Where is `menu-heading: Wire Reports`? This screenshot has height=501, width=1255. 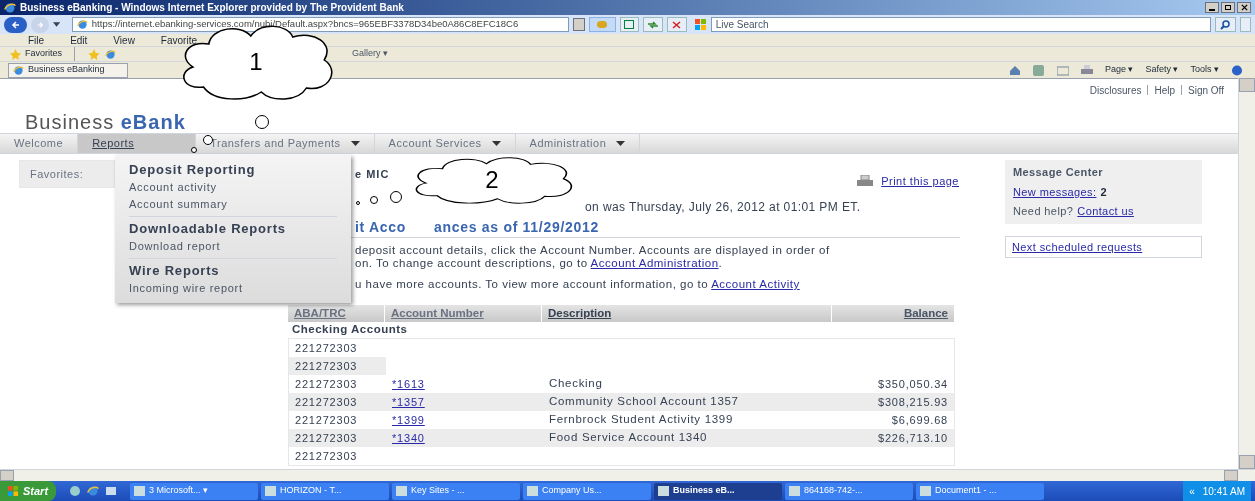 menu-heading: Wire Reports is located at coordinates (174, 271).